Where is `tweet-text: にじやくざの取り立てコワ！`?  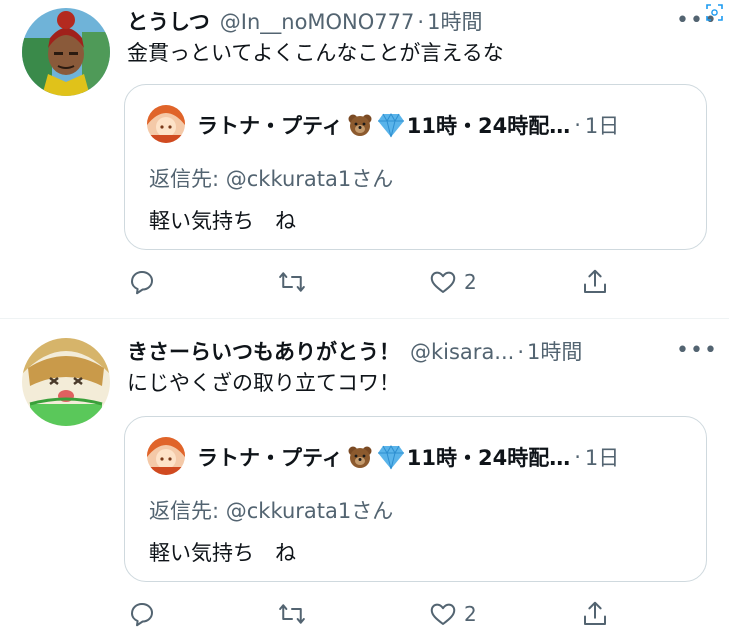
tweet-text: にじやくざの取り立てコワ！ is located at coordinates (263, 383).